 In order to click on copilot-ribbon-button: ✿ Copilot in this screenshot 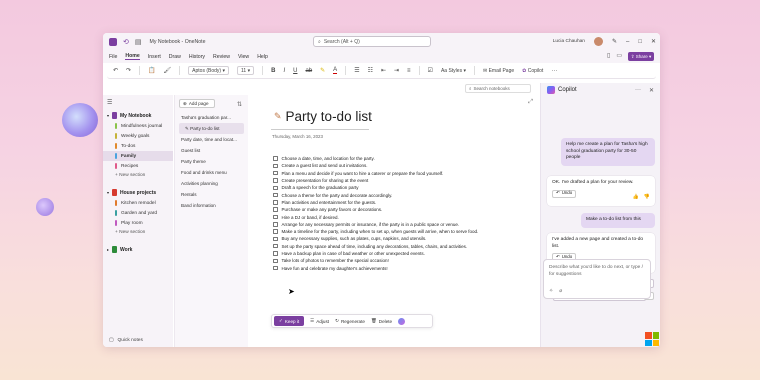, I will do `click(532, 71)`.